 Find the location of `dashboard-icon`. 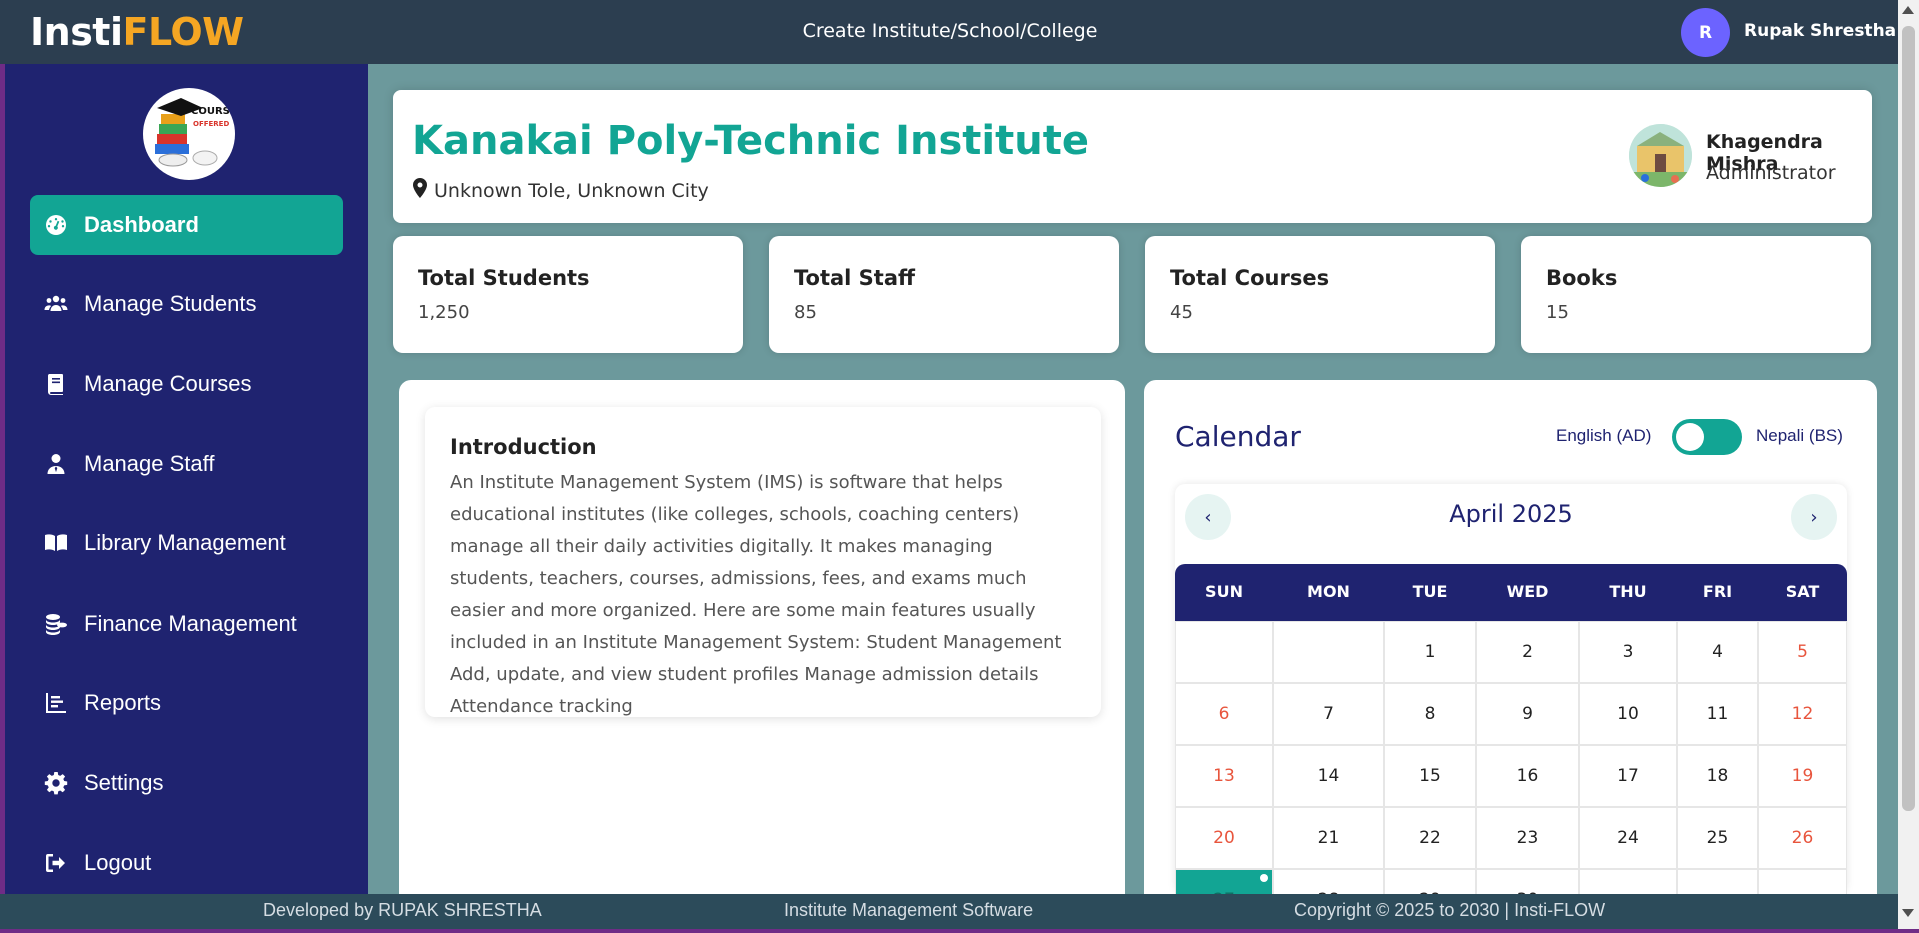

dashboard-icon is located at coordinates (56, 225).